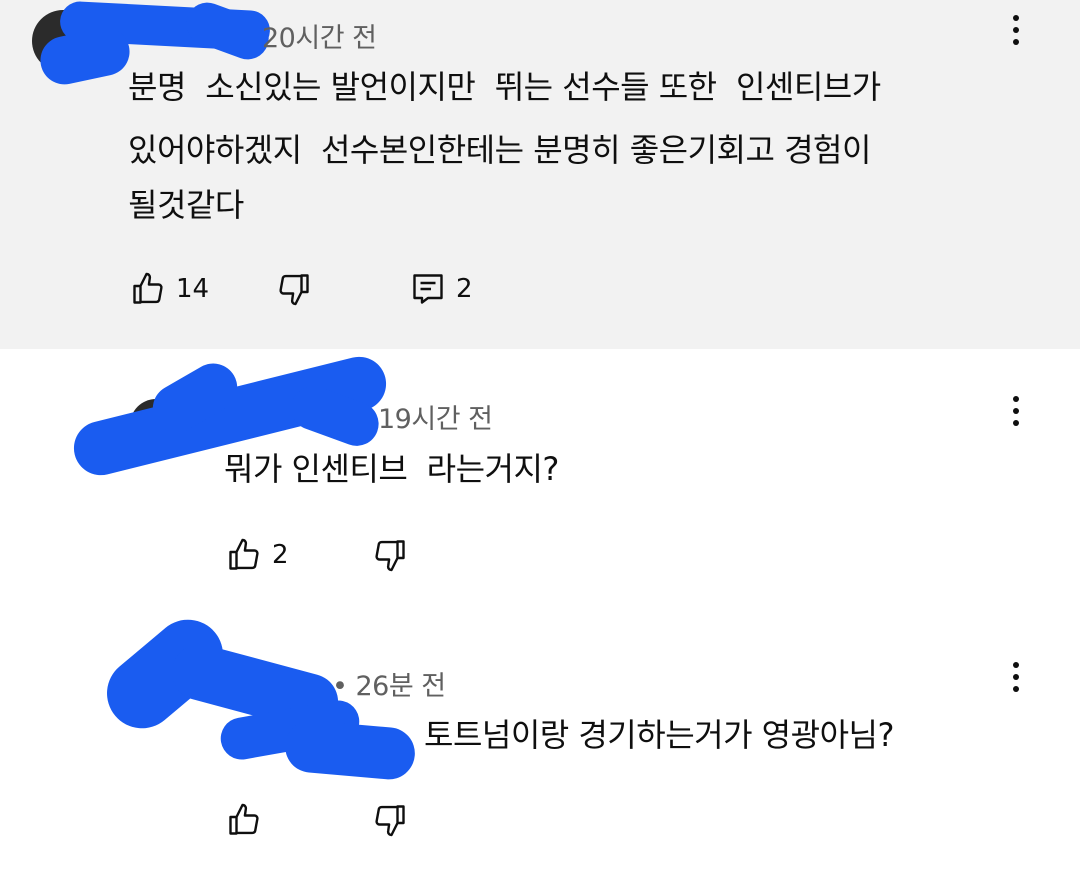 The width and height of the screenshot is (1080, 874). What do you see at coordinates (280, 555) in the screenshot?
I see `like-count: 2` at bounding box center [280, 555].